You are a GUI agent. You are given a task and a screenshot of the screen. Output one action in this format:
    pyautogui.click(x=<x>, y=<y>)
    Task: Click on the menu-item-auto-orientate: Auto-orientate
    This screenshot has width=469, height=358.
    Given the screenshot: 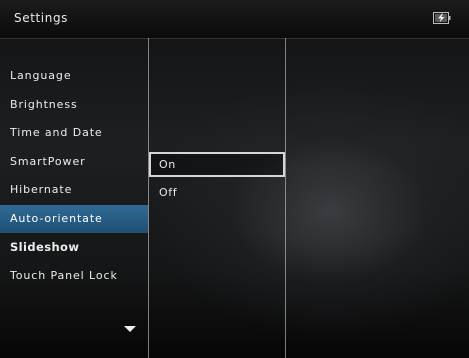 What is the action you would take?
    pyautogui.click(x=74, y=218)
    